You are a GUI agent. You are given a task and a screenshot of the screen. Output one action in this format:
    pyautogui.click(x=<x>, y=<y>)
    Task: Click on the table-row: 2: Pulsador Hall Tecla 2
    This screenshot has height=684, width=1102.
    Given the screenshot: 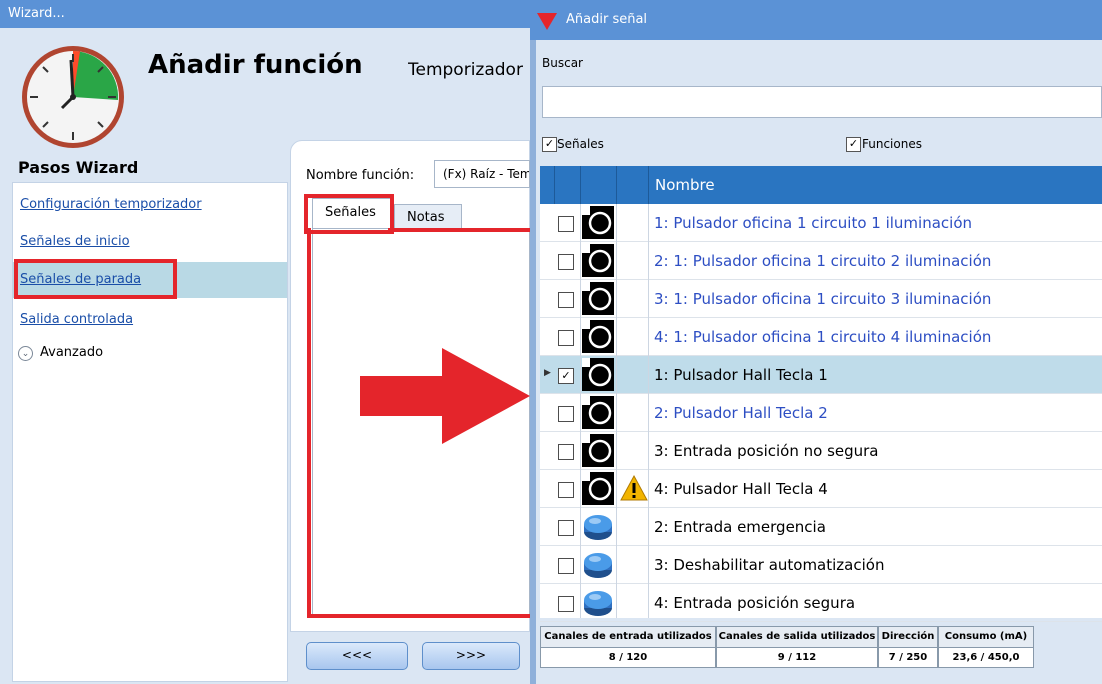 What is the action you would take?
    pyautogui.click(x=821, y=413)
    